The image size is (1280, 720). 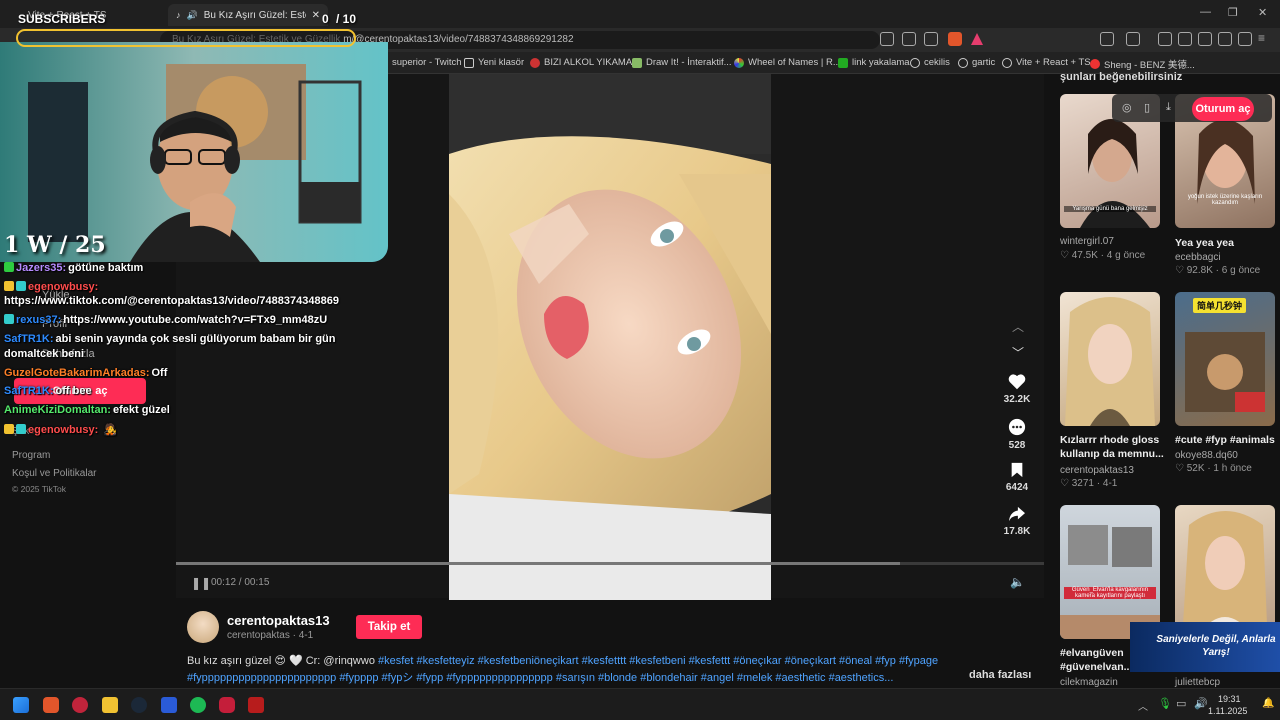 I want to click on chevron-down-icon: ﹀, so click(x=1018, y=352).